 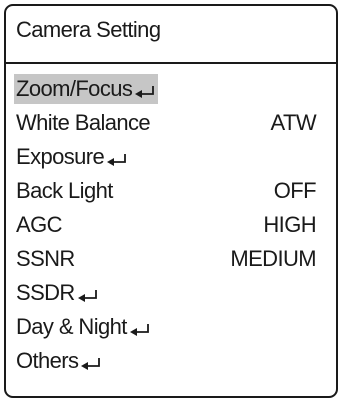 I want to click on menu-item-value: OFF, so click(x=295, y=190).